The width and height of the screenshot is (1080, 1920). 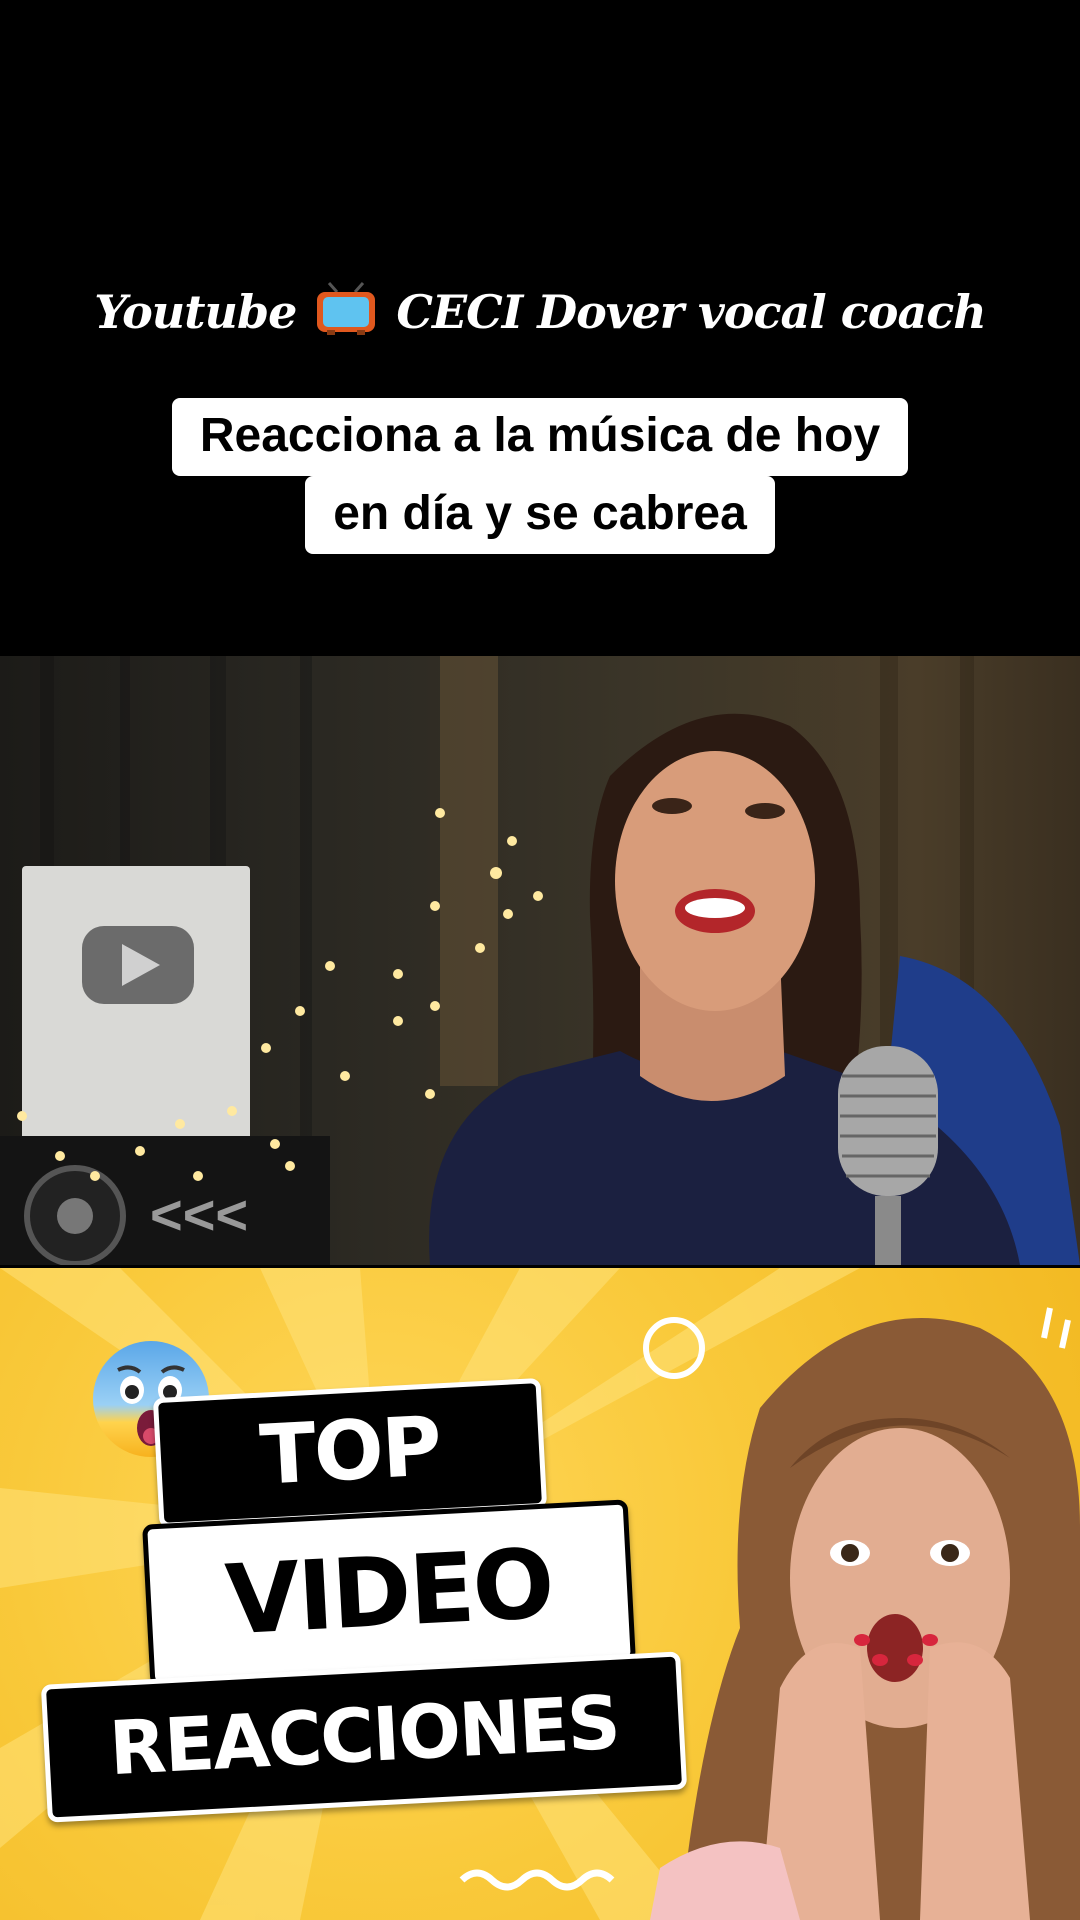 I want to click on channel-name: CECI Dover vocal coach, so click(x=691, y=312).